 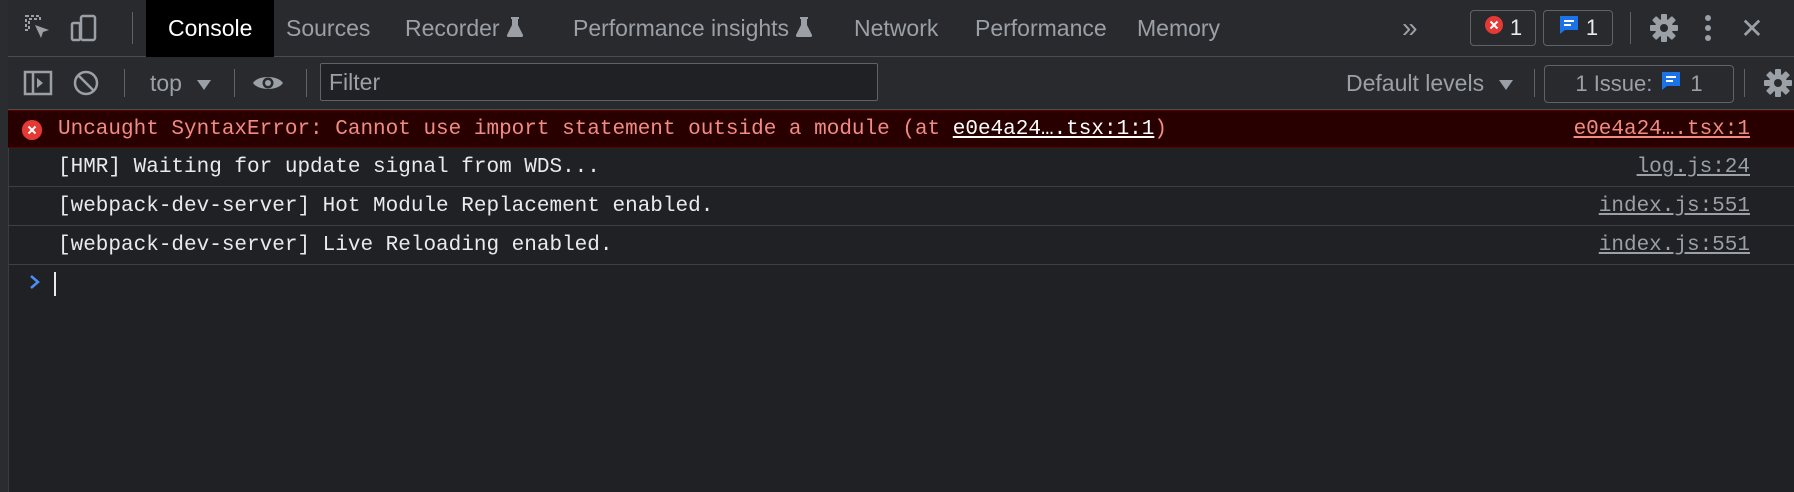 I want to click on error-location-link: e0e4a24….tsx:1:1, so click(x=1054, y=129).